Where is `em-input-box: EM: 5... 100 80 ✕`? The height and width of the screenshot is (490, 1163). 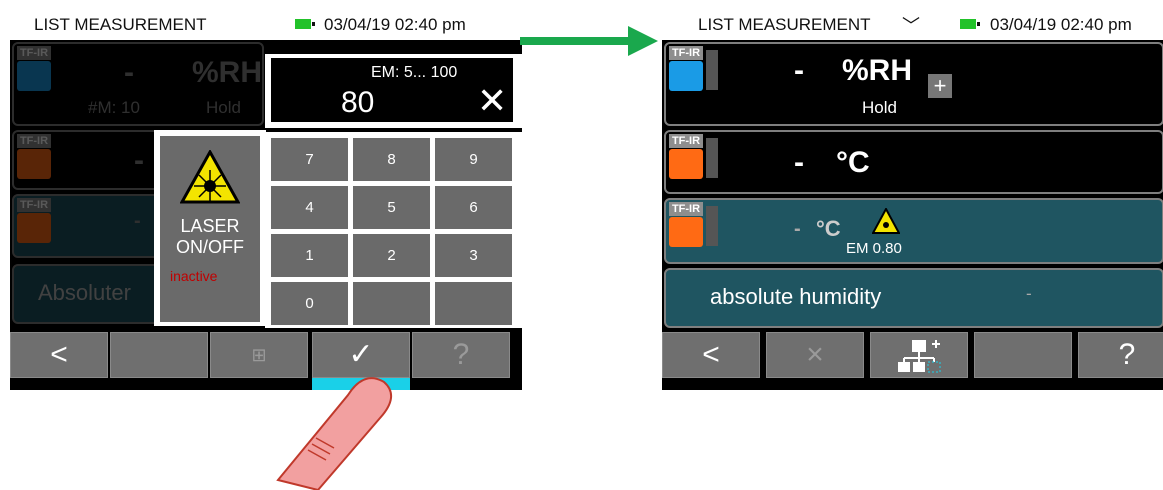 em-input-box: EM: 5... 100 80 ✕ is located at coordinates (393, 91).